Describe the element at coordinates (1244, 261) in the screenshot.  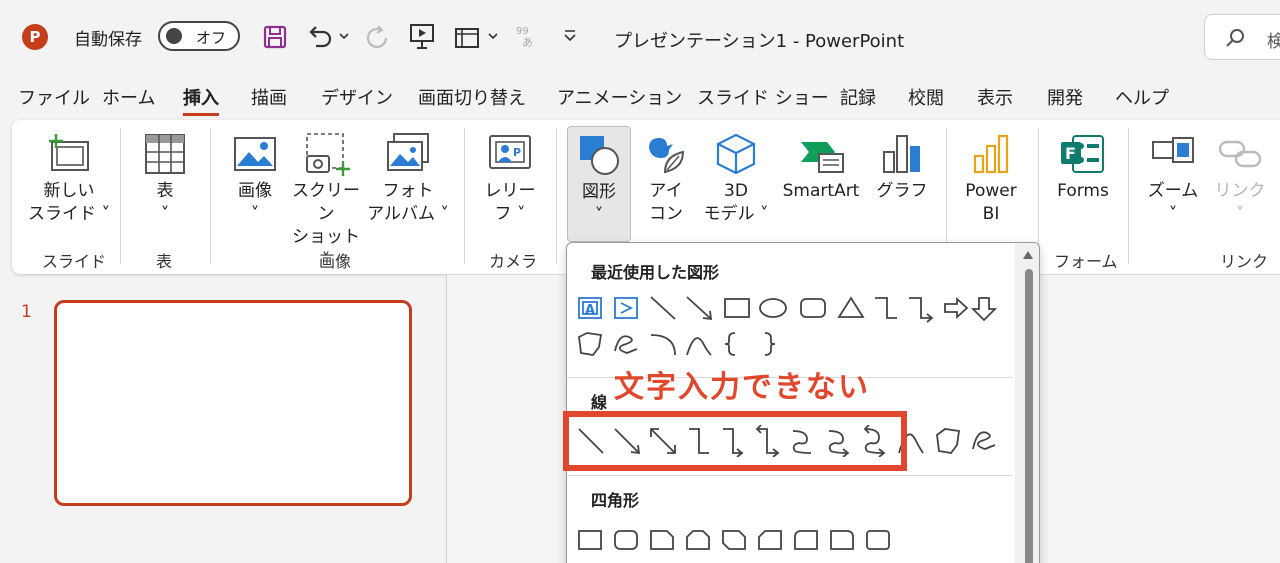
I see `group-label-links: リンク` at that location.